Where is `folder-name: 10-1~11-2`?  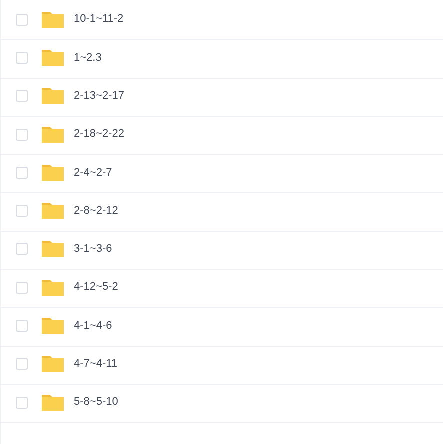 folder-name: 10-1~11-2 is located at coordinates (99, 19).